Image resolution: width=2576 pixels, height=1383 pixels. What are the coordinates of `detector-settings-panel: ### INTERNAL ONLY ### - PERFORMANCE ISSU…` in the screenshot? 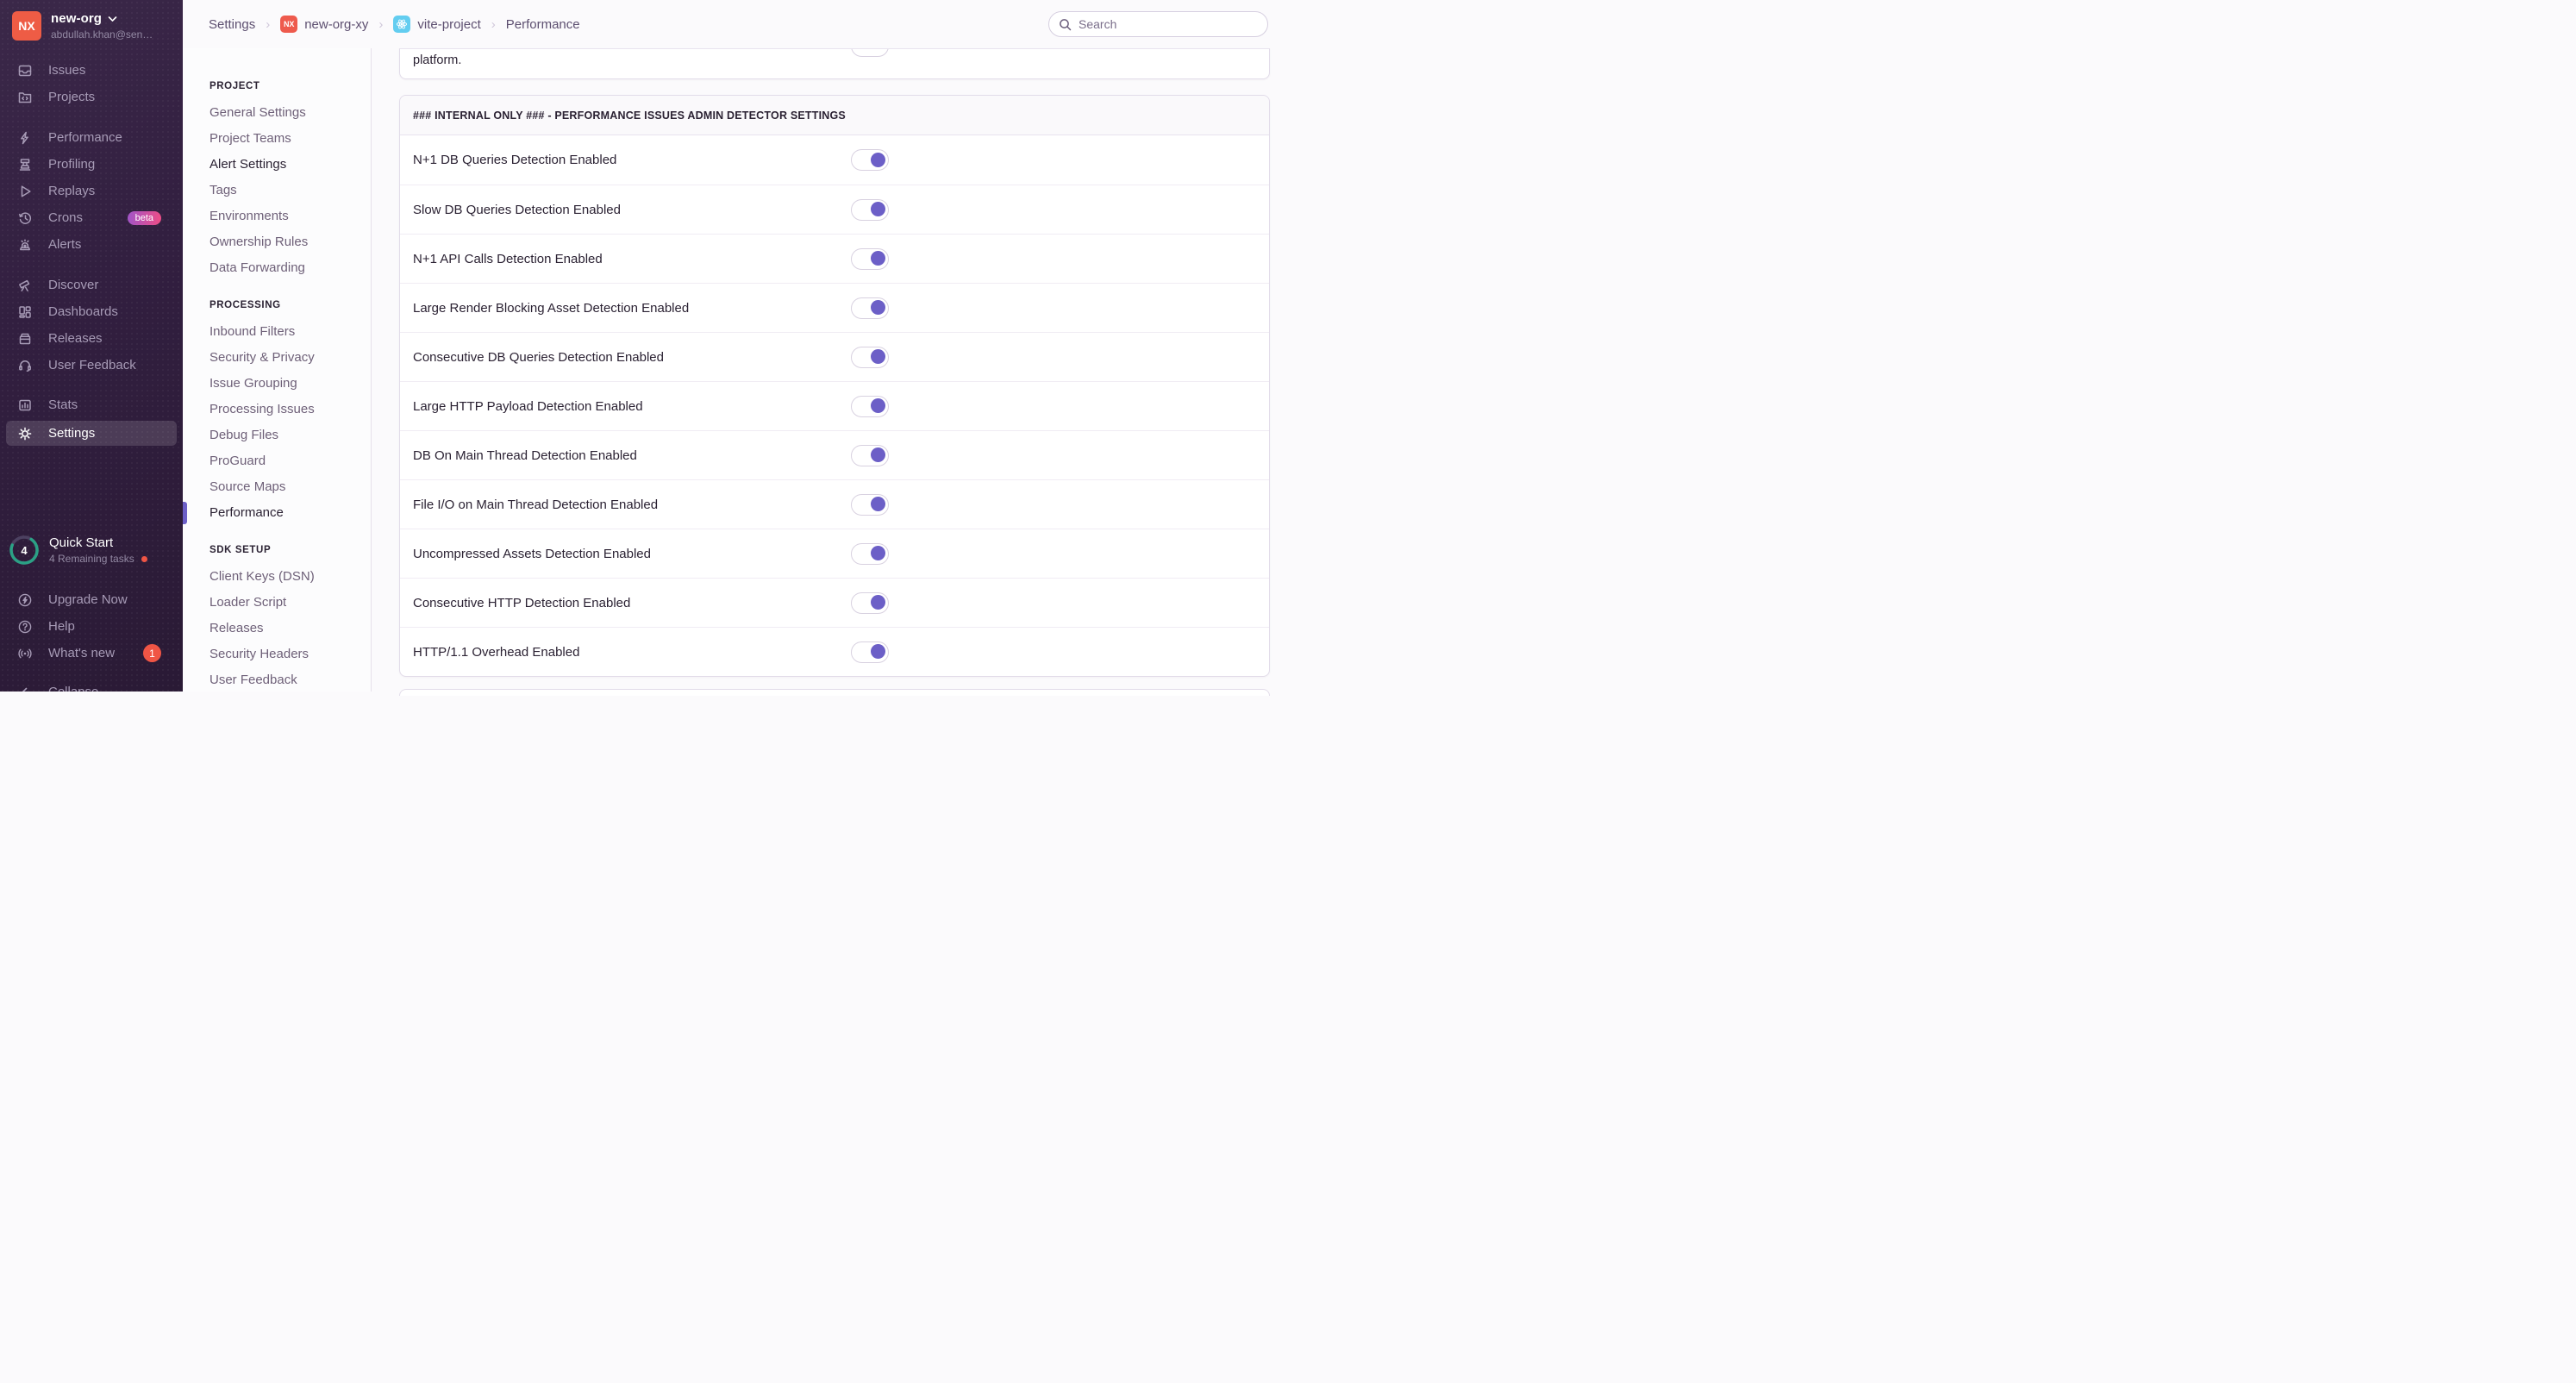 It's located at (834, 386).